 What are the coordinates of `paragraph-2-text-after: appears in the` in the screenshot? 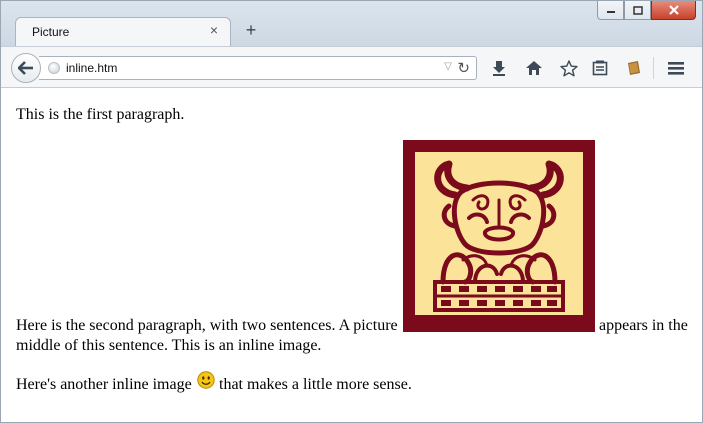 It's located at (643, 325).